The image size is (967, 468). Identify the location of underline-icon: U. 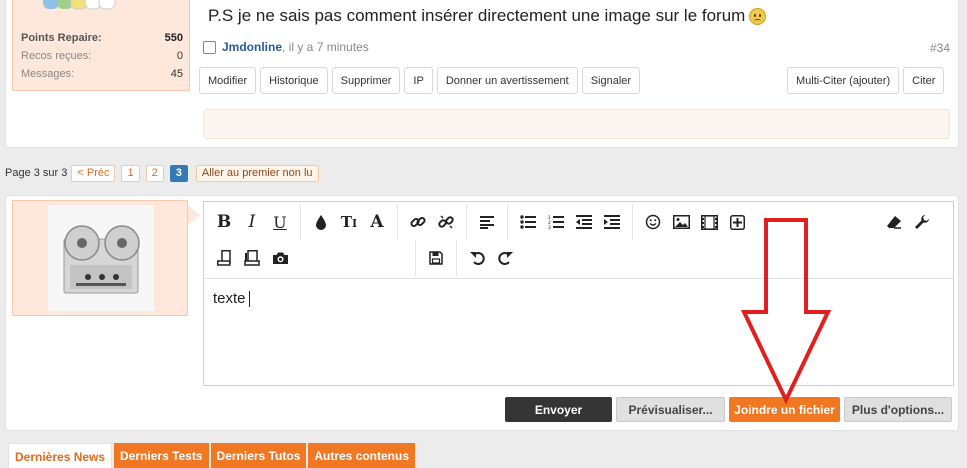
(280, 222).